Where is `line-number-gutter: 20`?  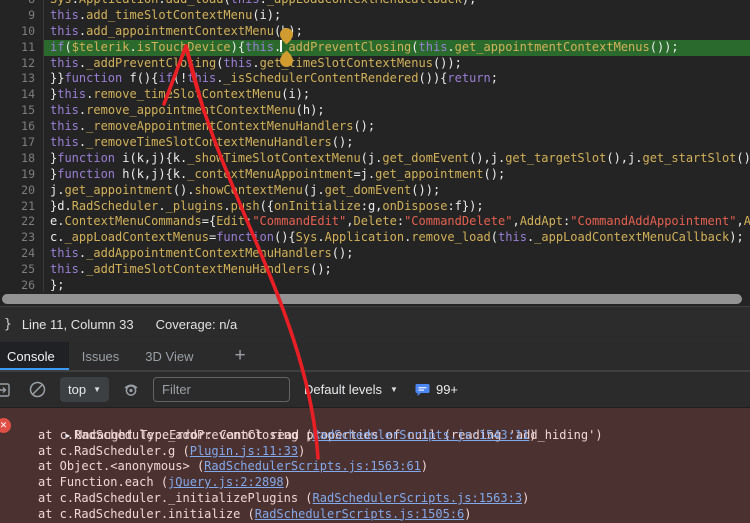 line-number-gutter: 20 is located at coordinates (22, 190).